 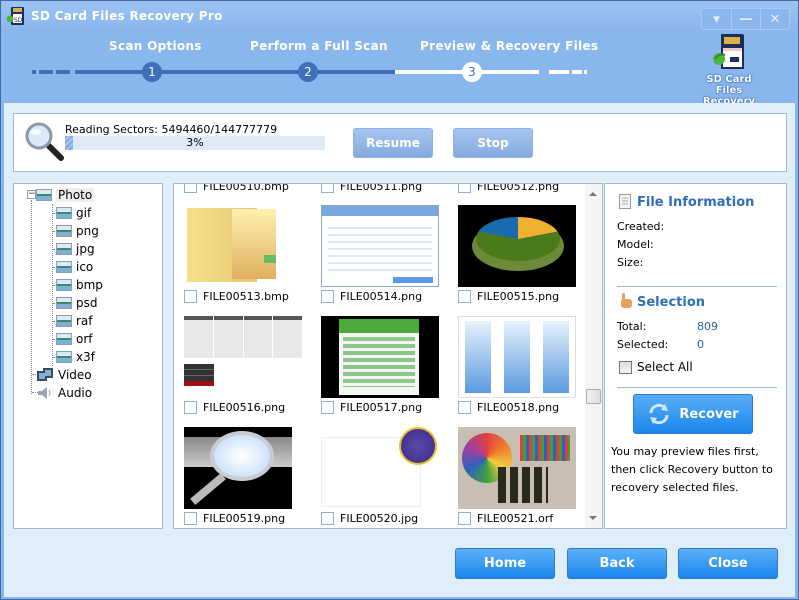 What do you see at coordinates (371, 296) in the screenshot?
I see `file-item: FILE00514.png` at bounding box center [371, 296].